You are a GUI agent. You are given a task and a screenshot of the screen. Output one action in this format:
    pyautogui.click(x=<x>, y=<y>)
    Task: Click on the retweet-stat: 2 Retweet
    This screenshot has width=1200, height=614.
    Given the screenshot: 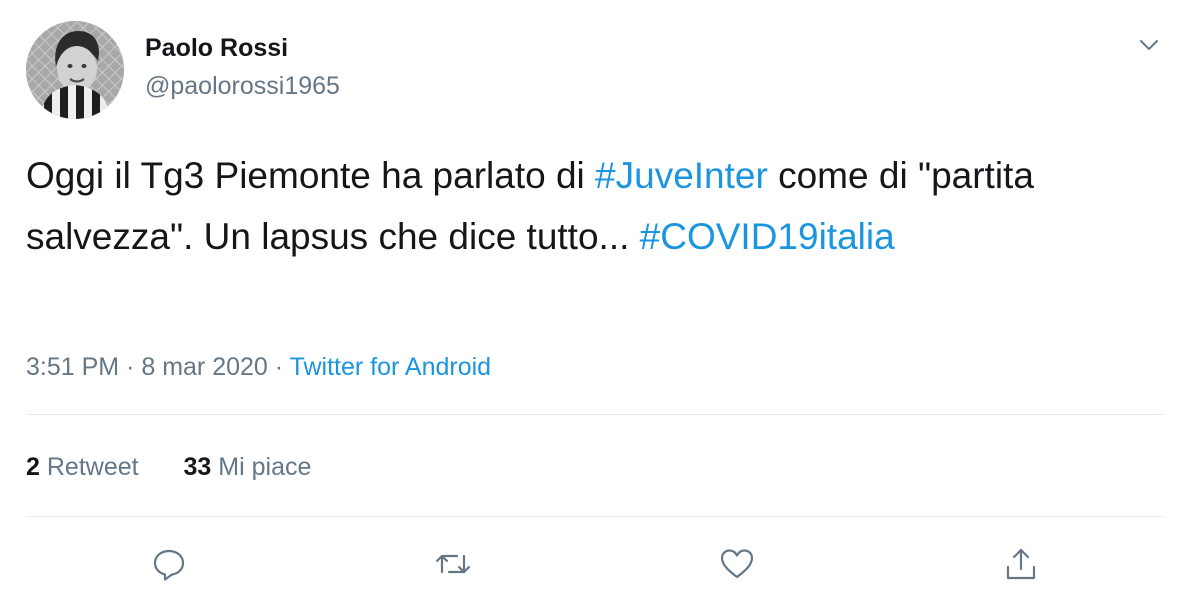 What is the action you would take?
    pyautogui.click(x=82, y=467)
    